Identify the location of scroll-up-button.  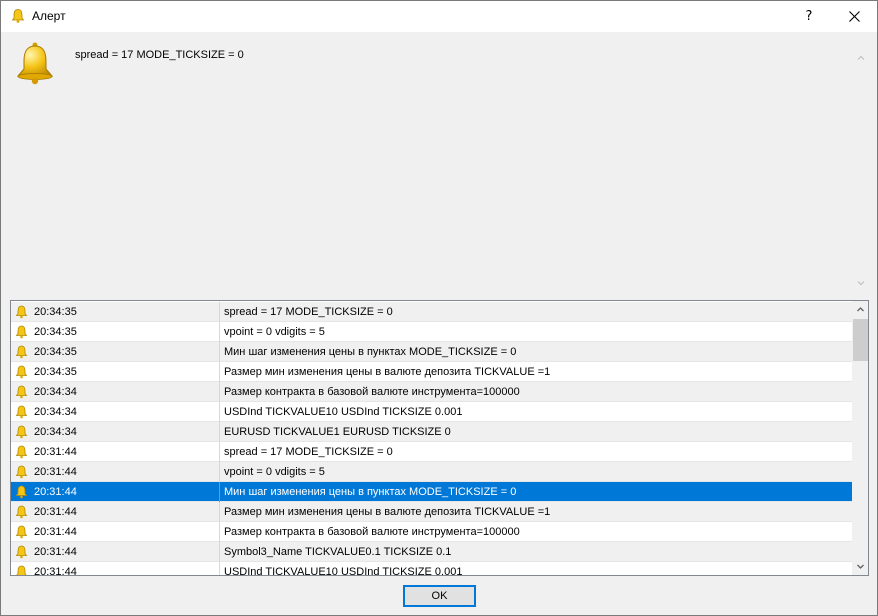
(860, 309).